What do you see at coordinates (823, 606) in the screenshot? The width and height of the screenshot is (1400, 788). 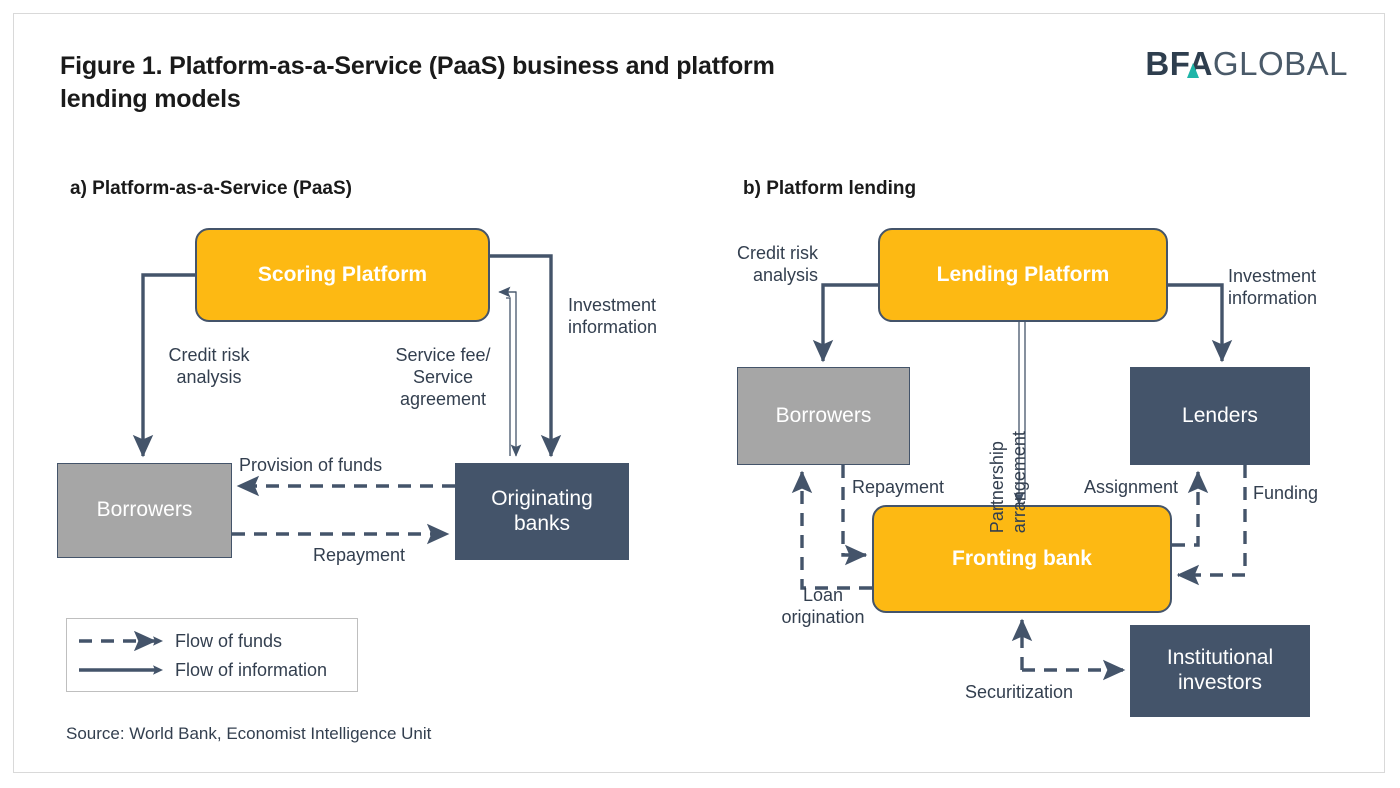 I see `label-b-loan-origination: Loan origination` at bounding box center [823, 606].